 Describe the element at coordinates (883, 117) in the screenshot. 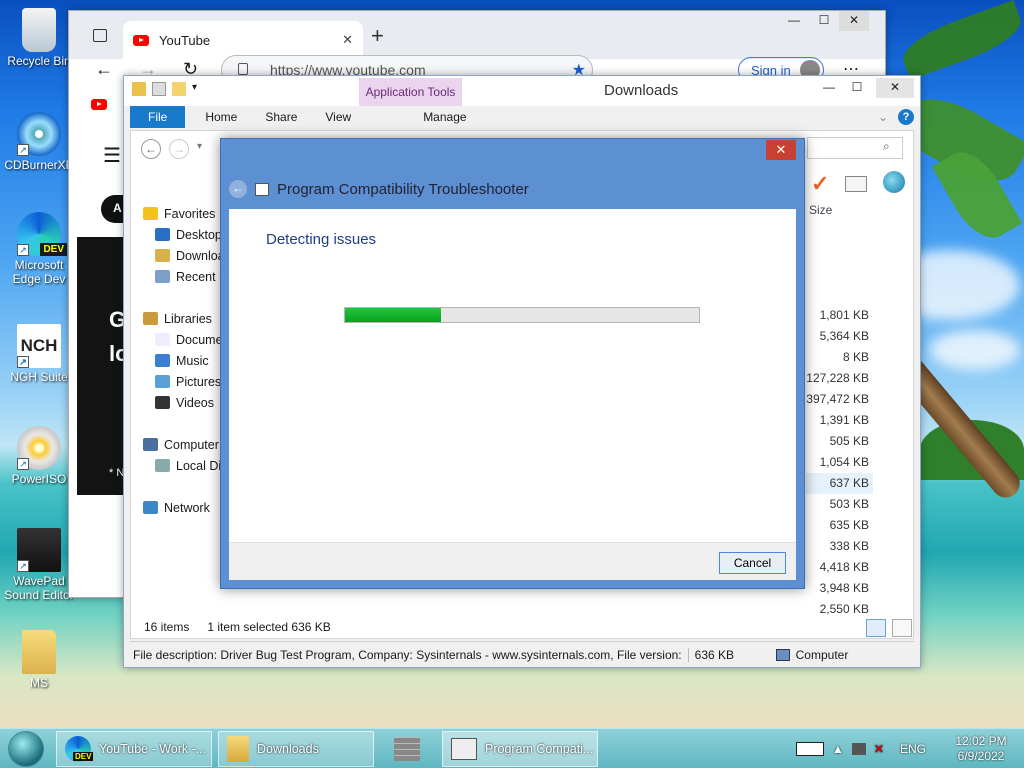

I see `chevron-down-icon: ⌄` at that location.